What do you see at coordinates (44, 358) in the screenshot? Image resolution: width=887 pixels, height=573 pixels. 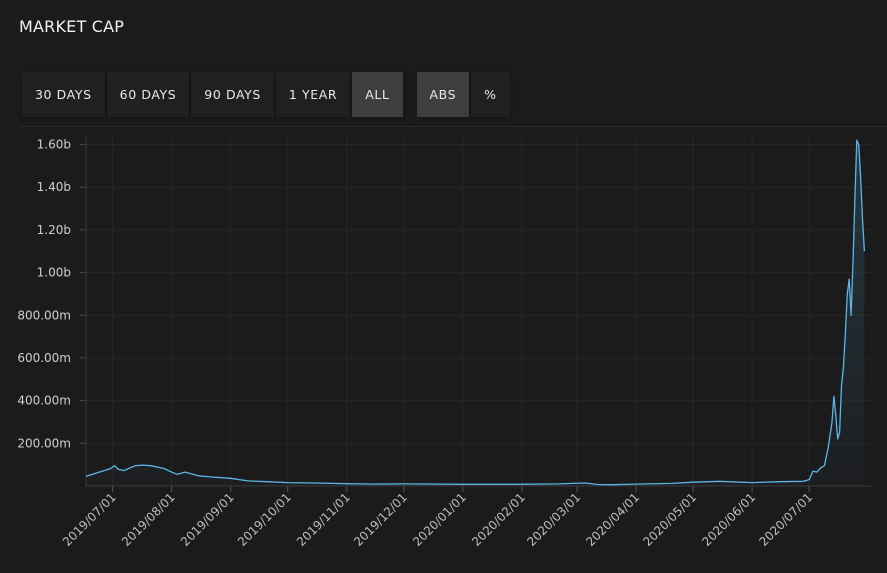 I see `y-tick-label: 600.00m` at bounding box center [44, 358].